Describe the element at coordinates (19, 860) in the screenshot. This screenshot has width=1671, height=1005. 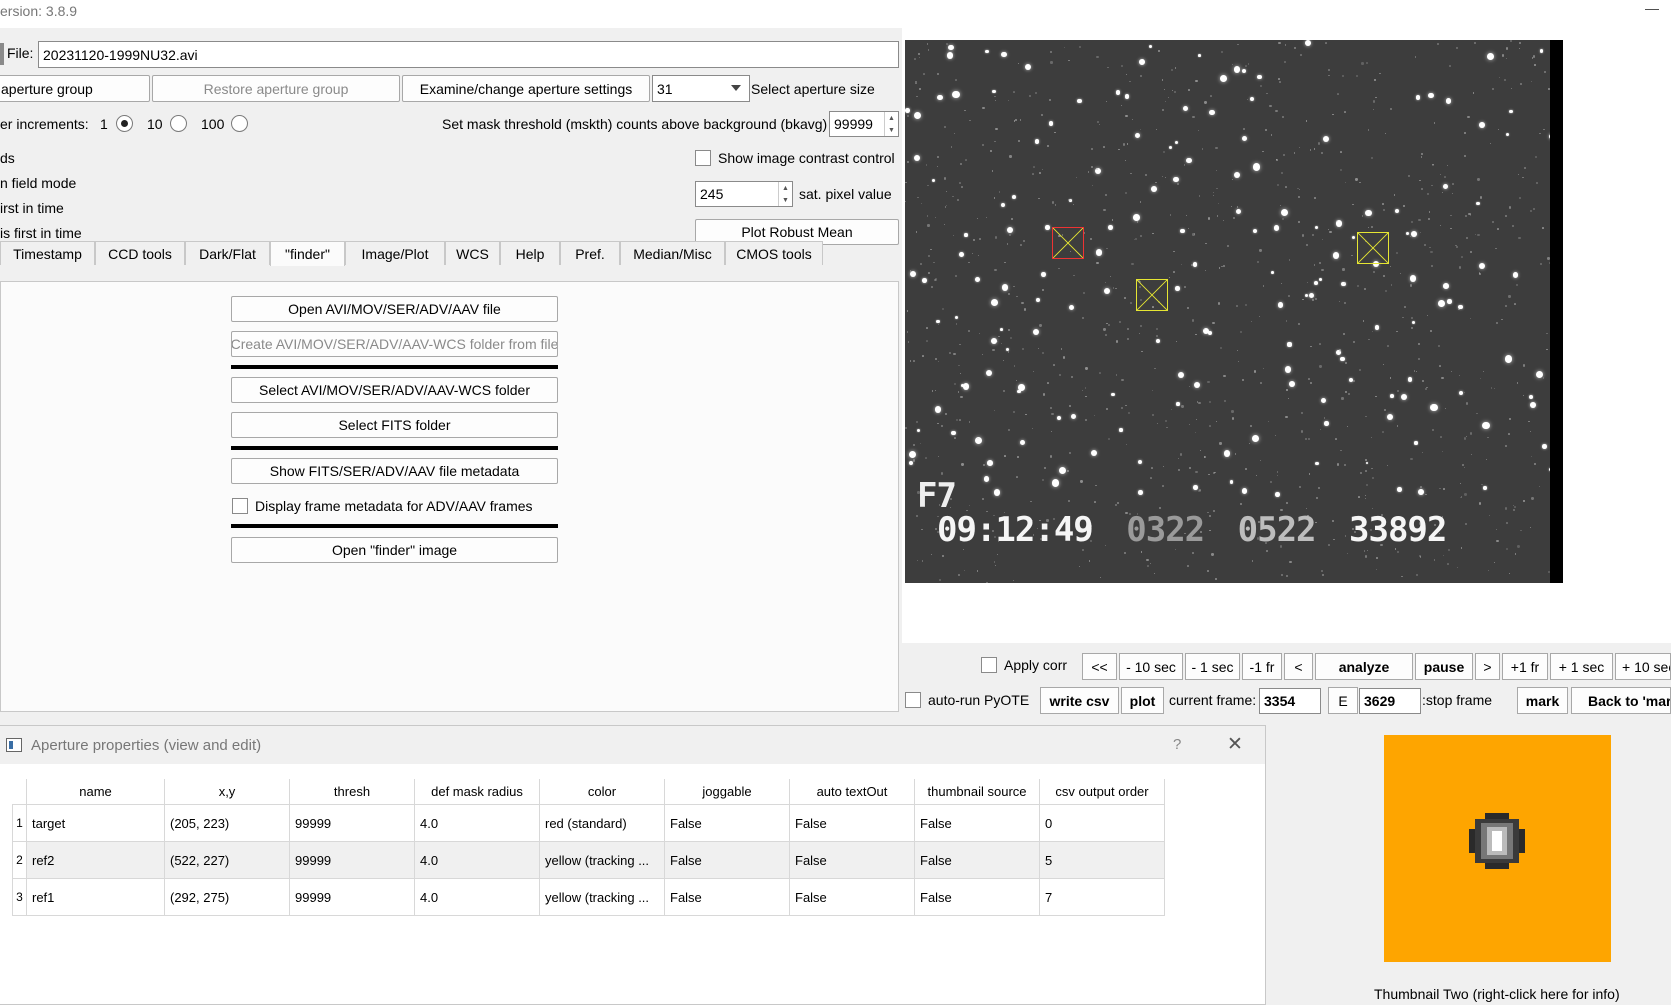
I see `row-number: 2` at that location.